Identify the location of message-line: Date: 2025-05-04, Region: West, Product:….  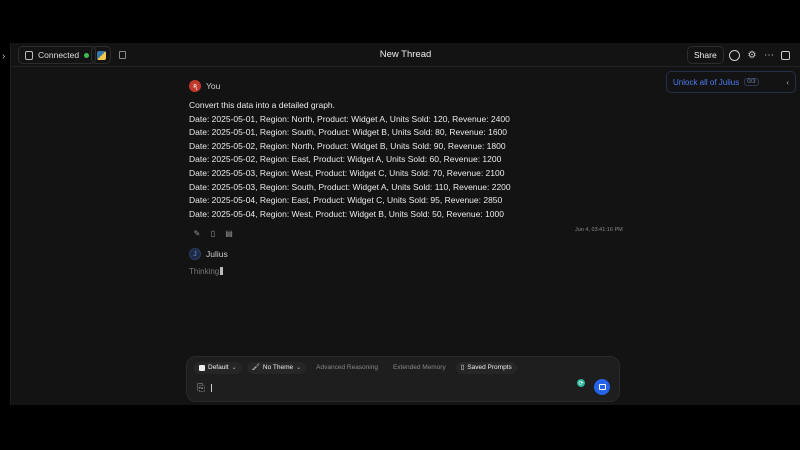
(346, 213).